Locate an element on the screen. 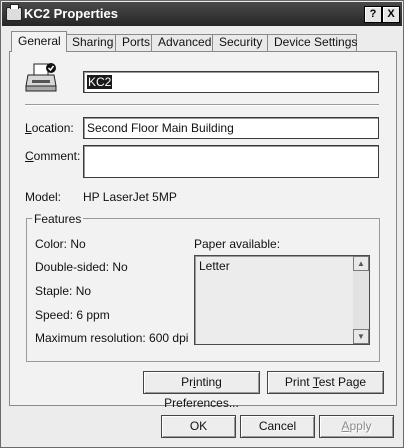 The height and width of the screenshot is (448, 404). feature-staple: Staple: No is located at coordinates (63, 291).